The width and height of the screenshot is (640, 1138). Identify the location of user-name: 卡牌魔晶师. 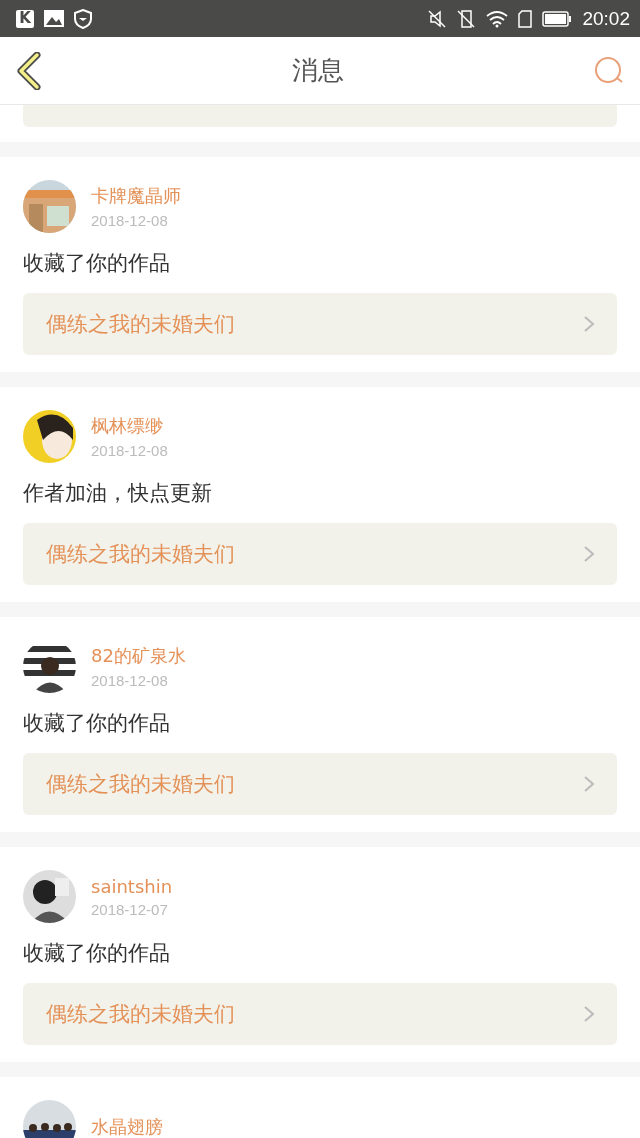
(136, 196).